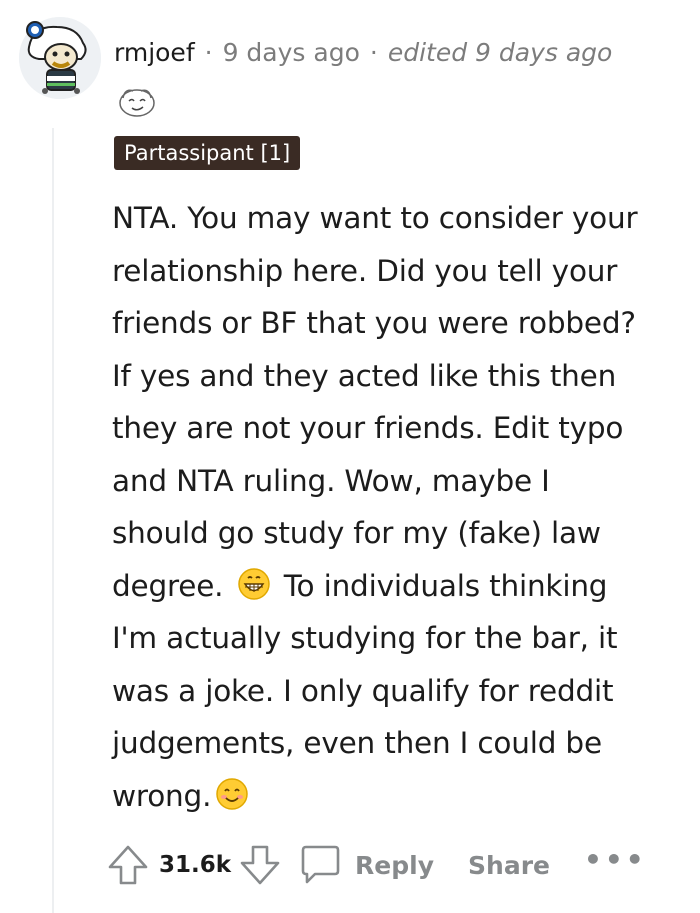  Describe the element at coordinates (405, 796) in the screenshot. I see `body-line-with-emoji: wrong.` at that location.